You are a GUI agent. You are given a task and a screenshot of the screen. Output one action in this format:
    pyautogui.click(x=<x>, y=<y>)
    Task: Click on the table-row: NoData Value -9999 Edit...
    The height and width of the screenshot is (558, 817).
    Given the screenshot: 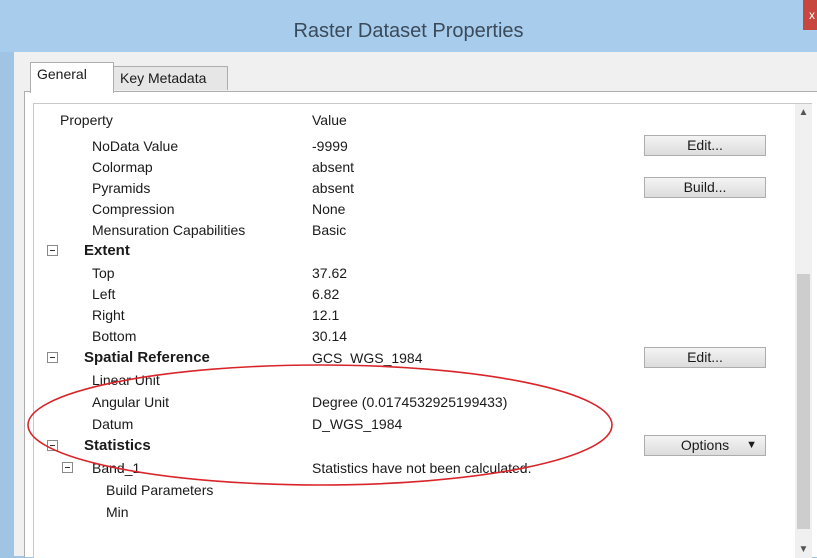 What is the action you would take?
    pyautogui.click(x=404, y=146)
    